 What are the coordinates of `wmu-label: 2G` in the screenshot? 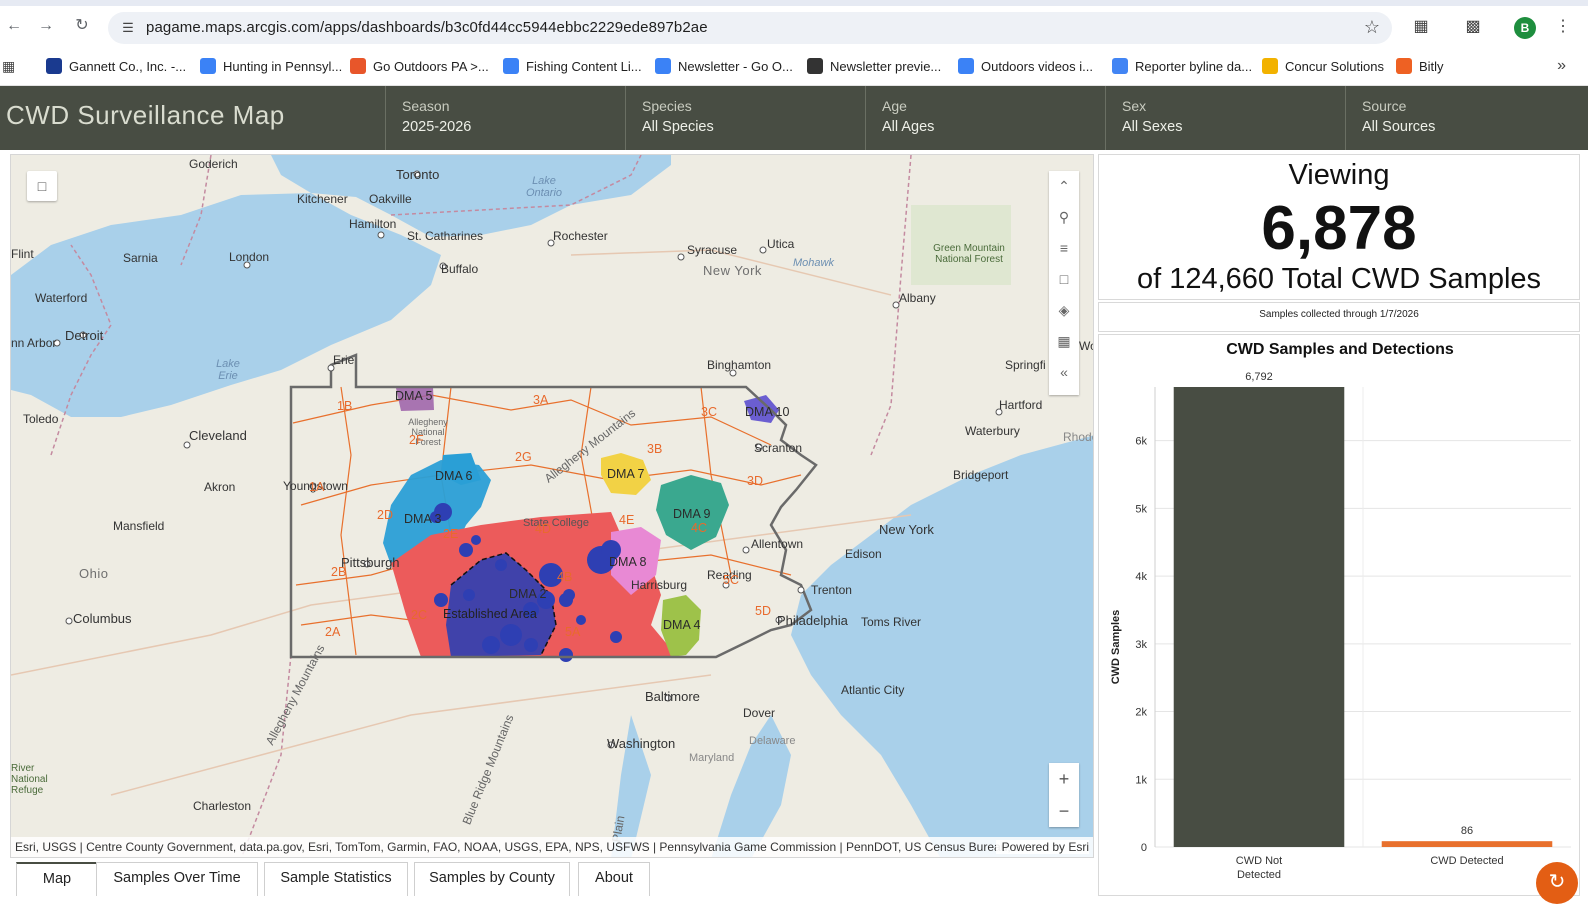 It's located at (523, 457).